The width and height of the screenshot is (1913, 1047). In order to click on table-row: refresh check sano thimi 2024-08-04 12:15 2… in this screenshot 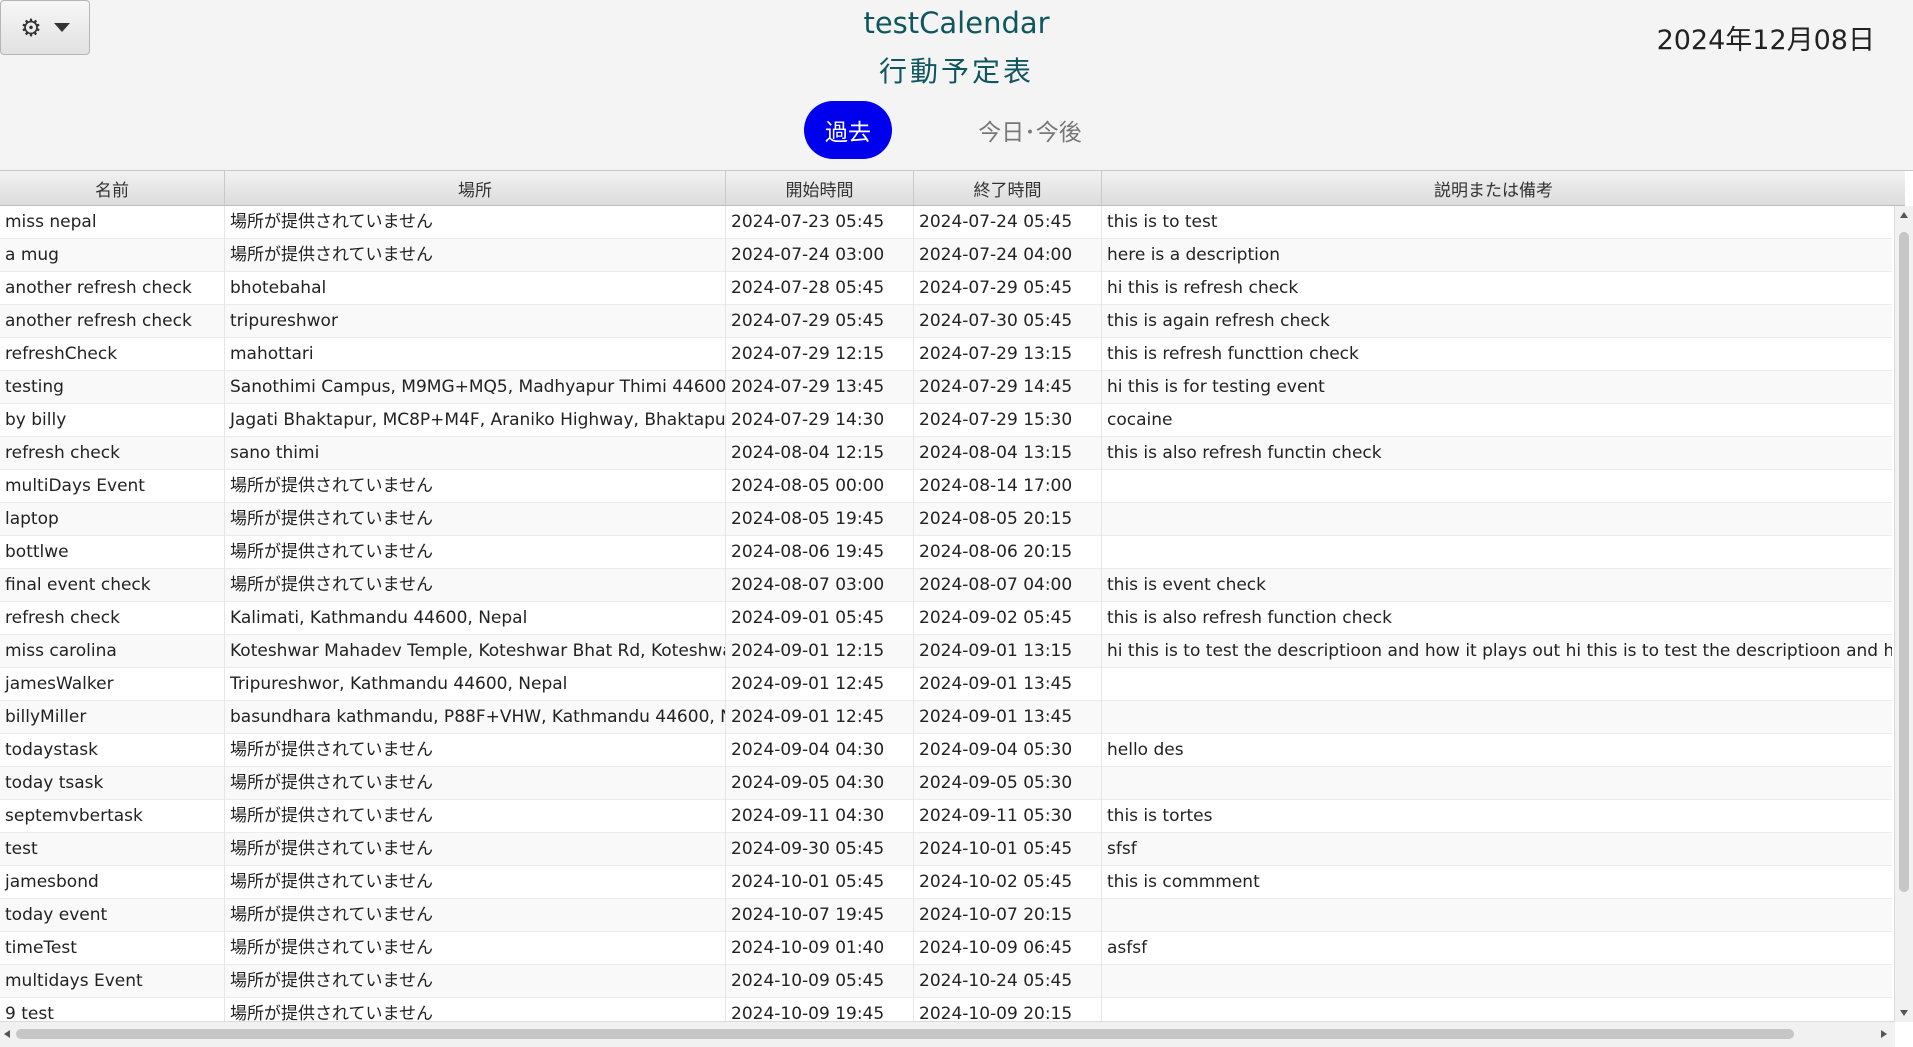, I will do `click(946, 453)`.